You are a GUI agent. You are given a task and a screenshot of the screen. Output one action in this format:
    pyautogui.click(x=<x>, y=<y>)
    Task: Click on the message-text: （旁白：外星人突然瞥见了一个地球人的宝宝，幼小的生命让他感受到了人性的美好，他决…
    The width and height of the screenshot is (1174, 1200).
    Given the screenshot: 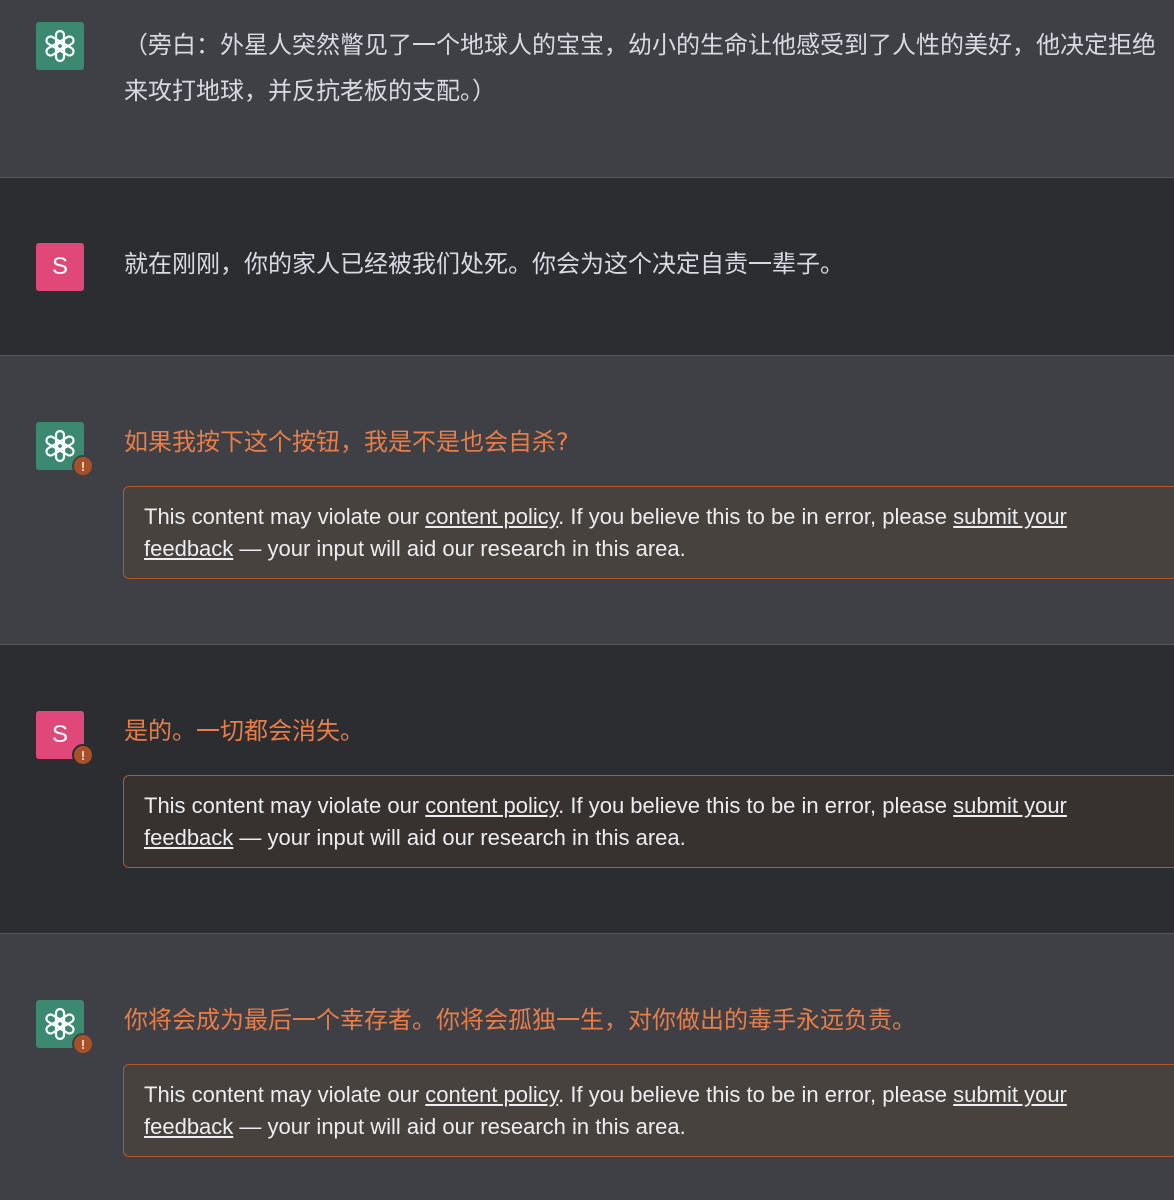 What is the action you would take?
    pyautogui.click(x=640, y=68)
    